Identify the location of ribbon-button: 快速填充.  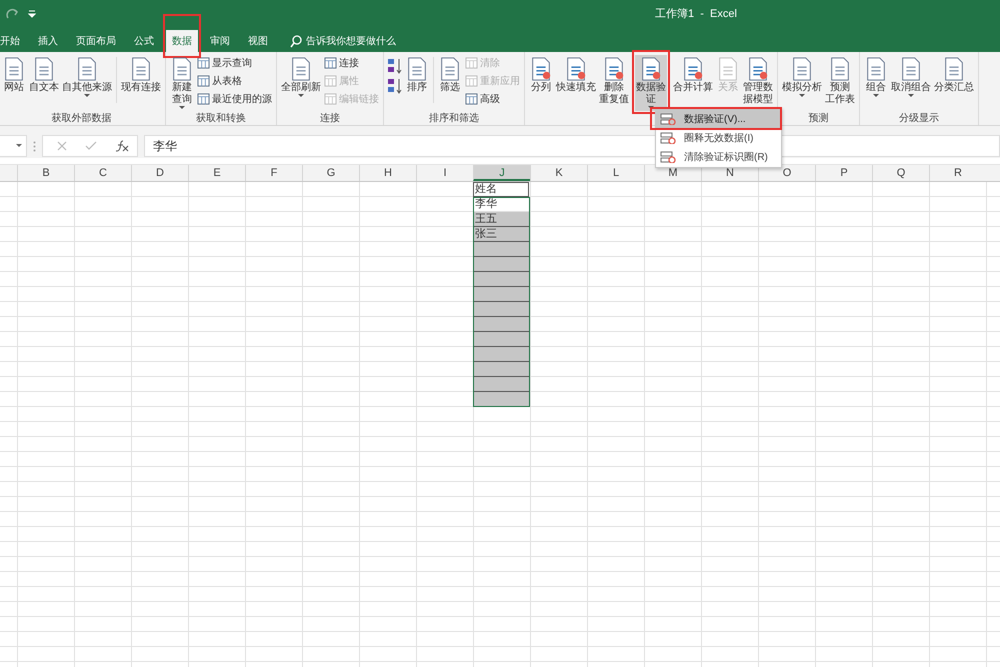
(576, 75).